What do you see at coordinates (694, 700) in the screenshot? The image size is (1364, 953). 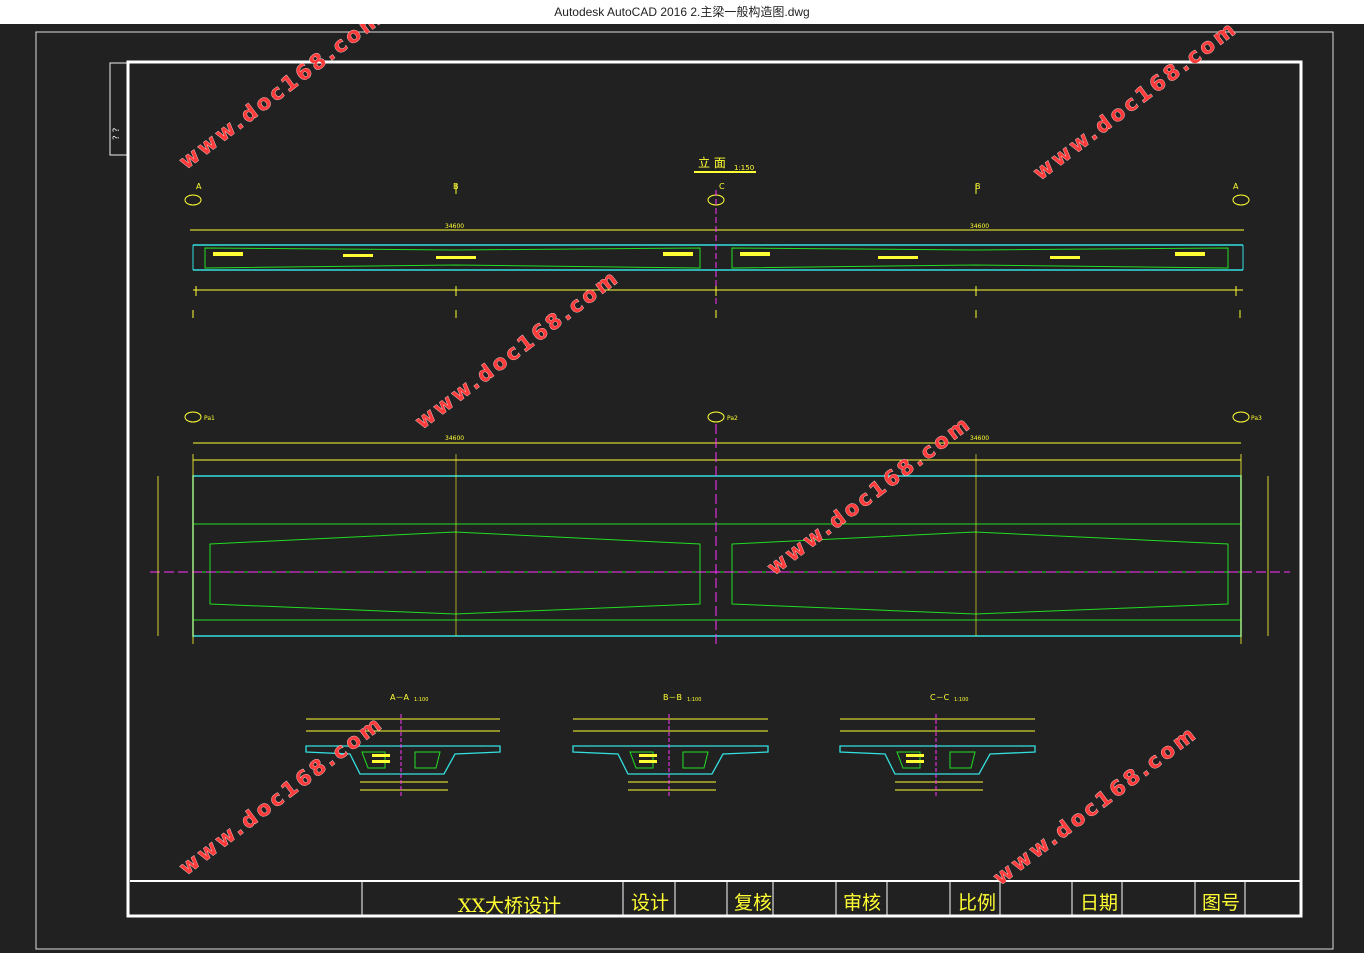 I see `section-bb-scale: 1:100` at bounding box center [694, 700].